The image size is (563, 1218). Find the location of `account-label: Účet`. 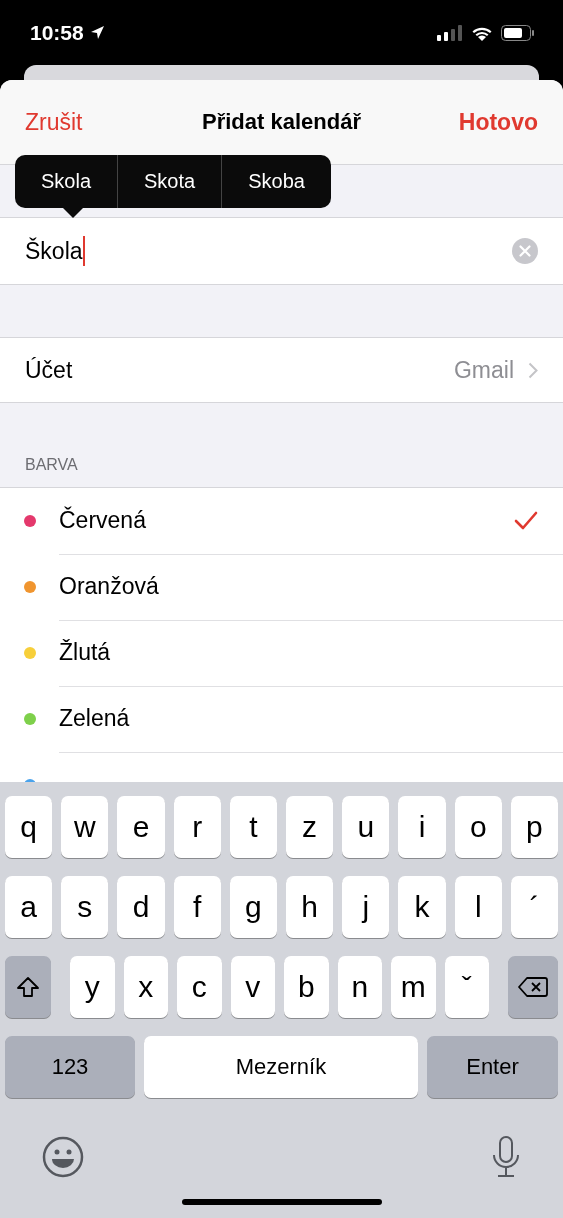

account-label: Účet is located at coordinates (49, 370).